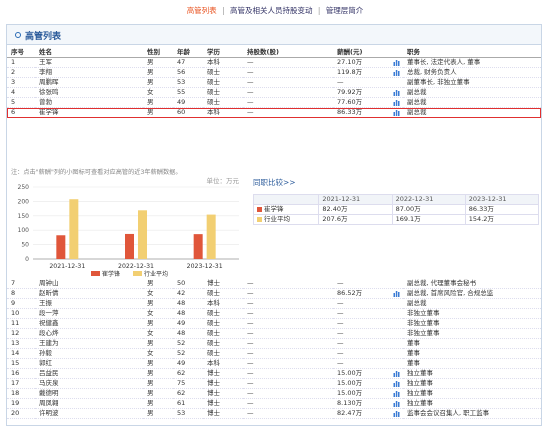  Describe the element at coordinates (274, 413) in the screenshot. I see `table-row: 20 许明波男 53 博士 — 82.47万 监事会会议召集人, 职工监事` at that location.